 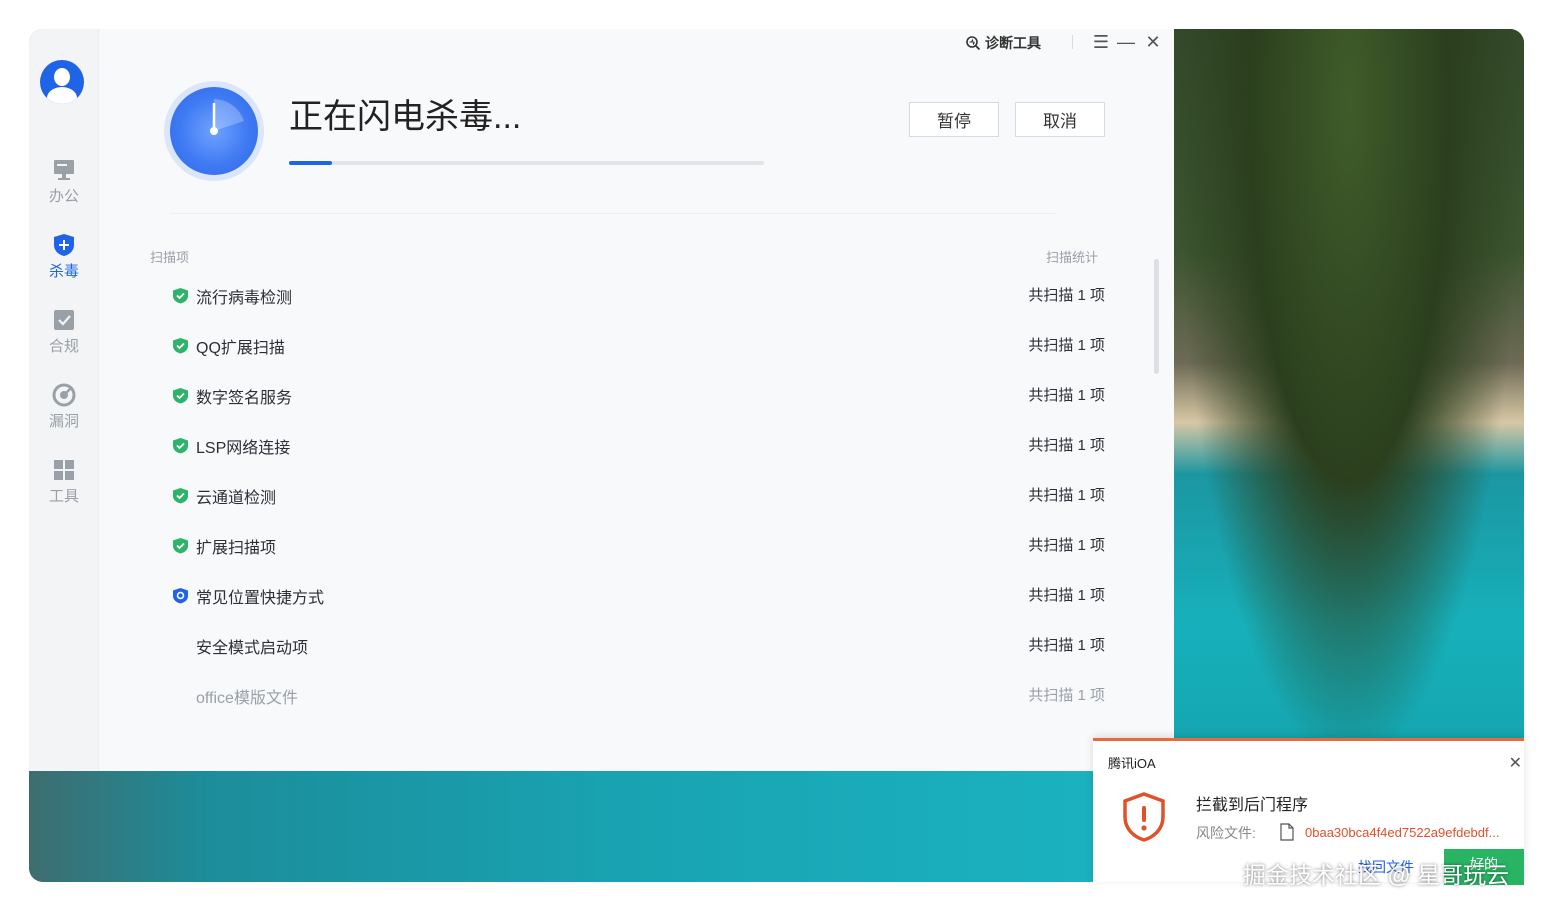 What do you see at coordinates (954, 119) in the screenshot?
I see `pause-button: 暂停` at bounding box center [954, 119].